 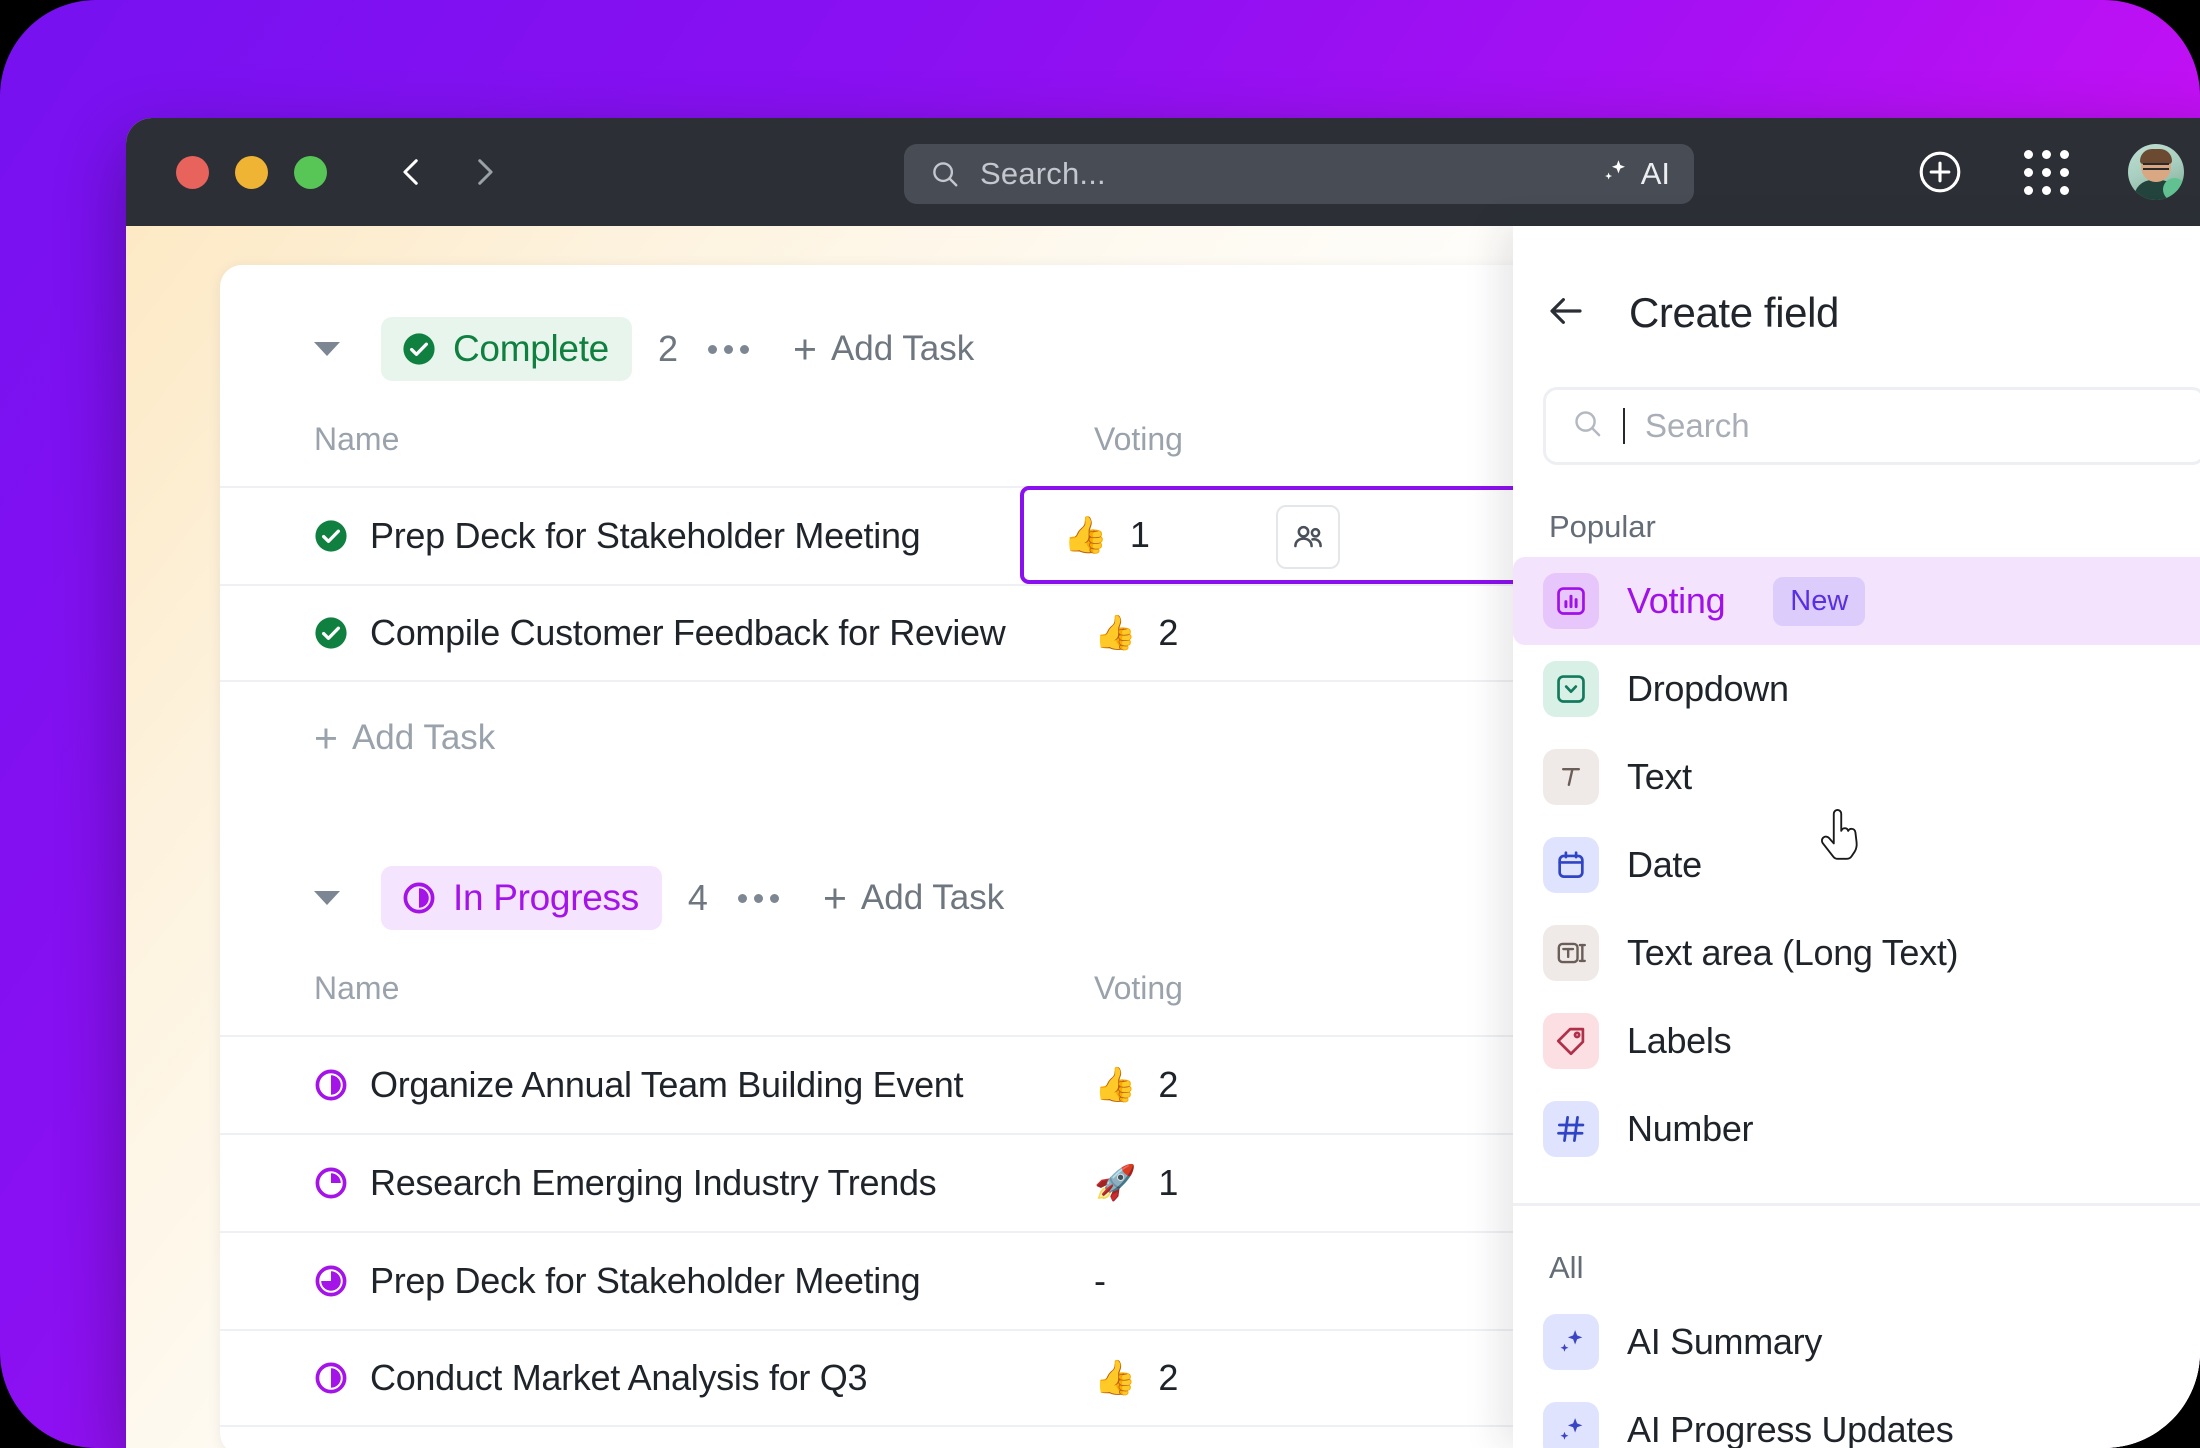 I want to click on status-pill-in-progress: In Progress, so click(x=521, y=898).